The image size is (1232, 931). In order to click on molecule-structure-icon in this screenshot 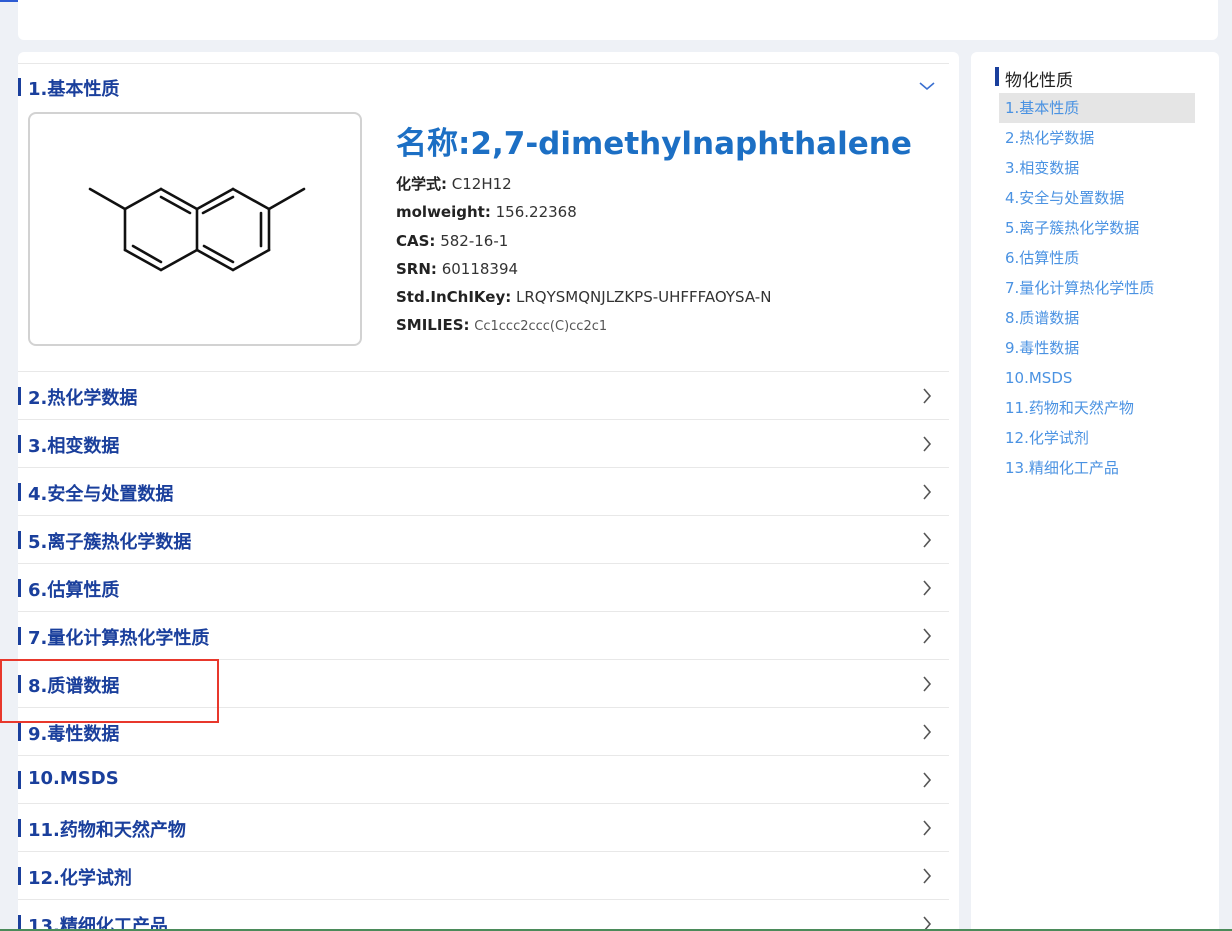, I will do `click(197, 229)`.